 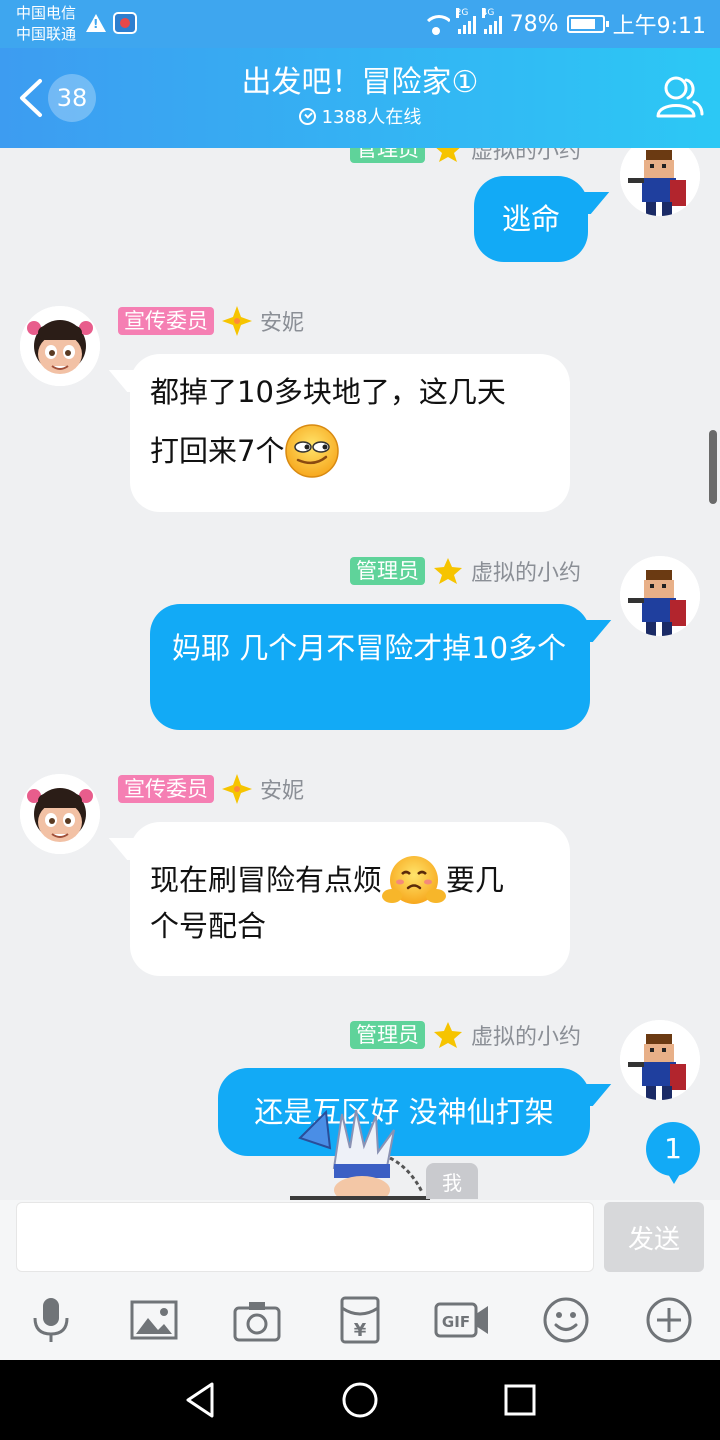 I want to click on red-packet-icon: ¥, so click(x=360, y=1320).